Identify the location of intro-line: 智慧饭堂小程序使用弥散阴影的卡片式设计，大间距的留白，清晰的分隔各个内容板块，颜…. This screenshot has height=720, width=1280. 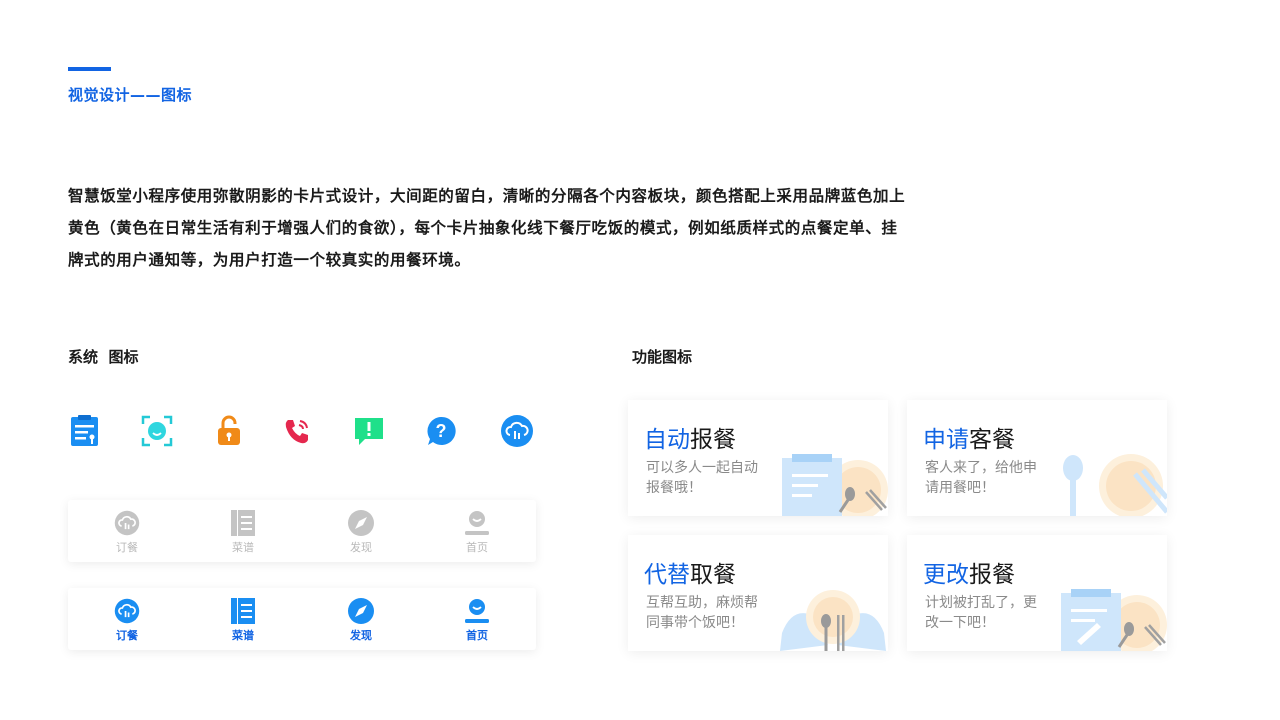
(487, 196).